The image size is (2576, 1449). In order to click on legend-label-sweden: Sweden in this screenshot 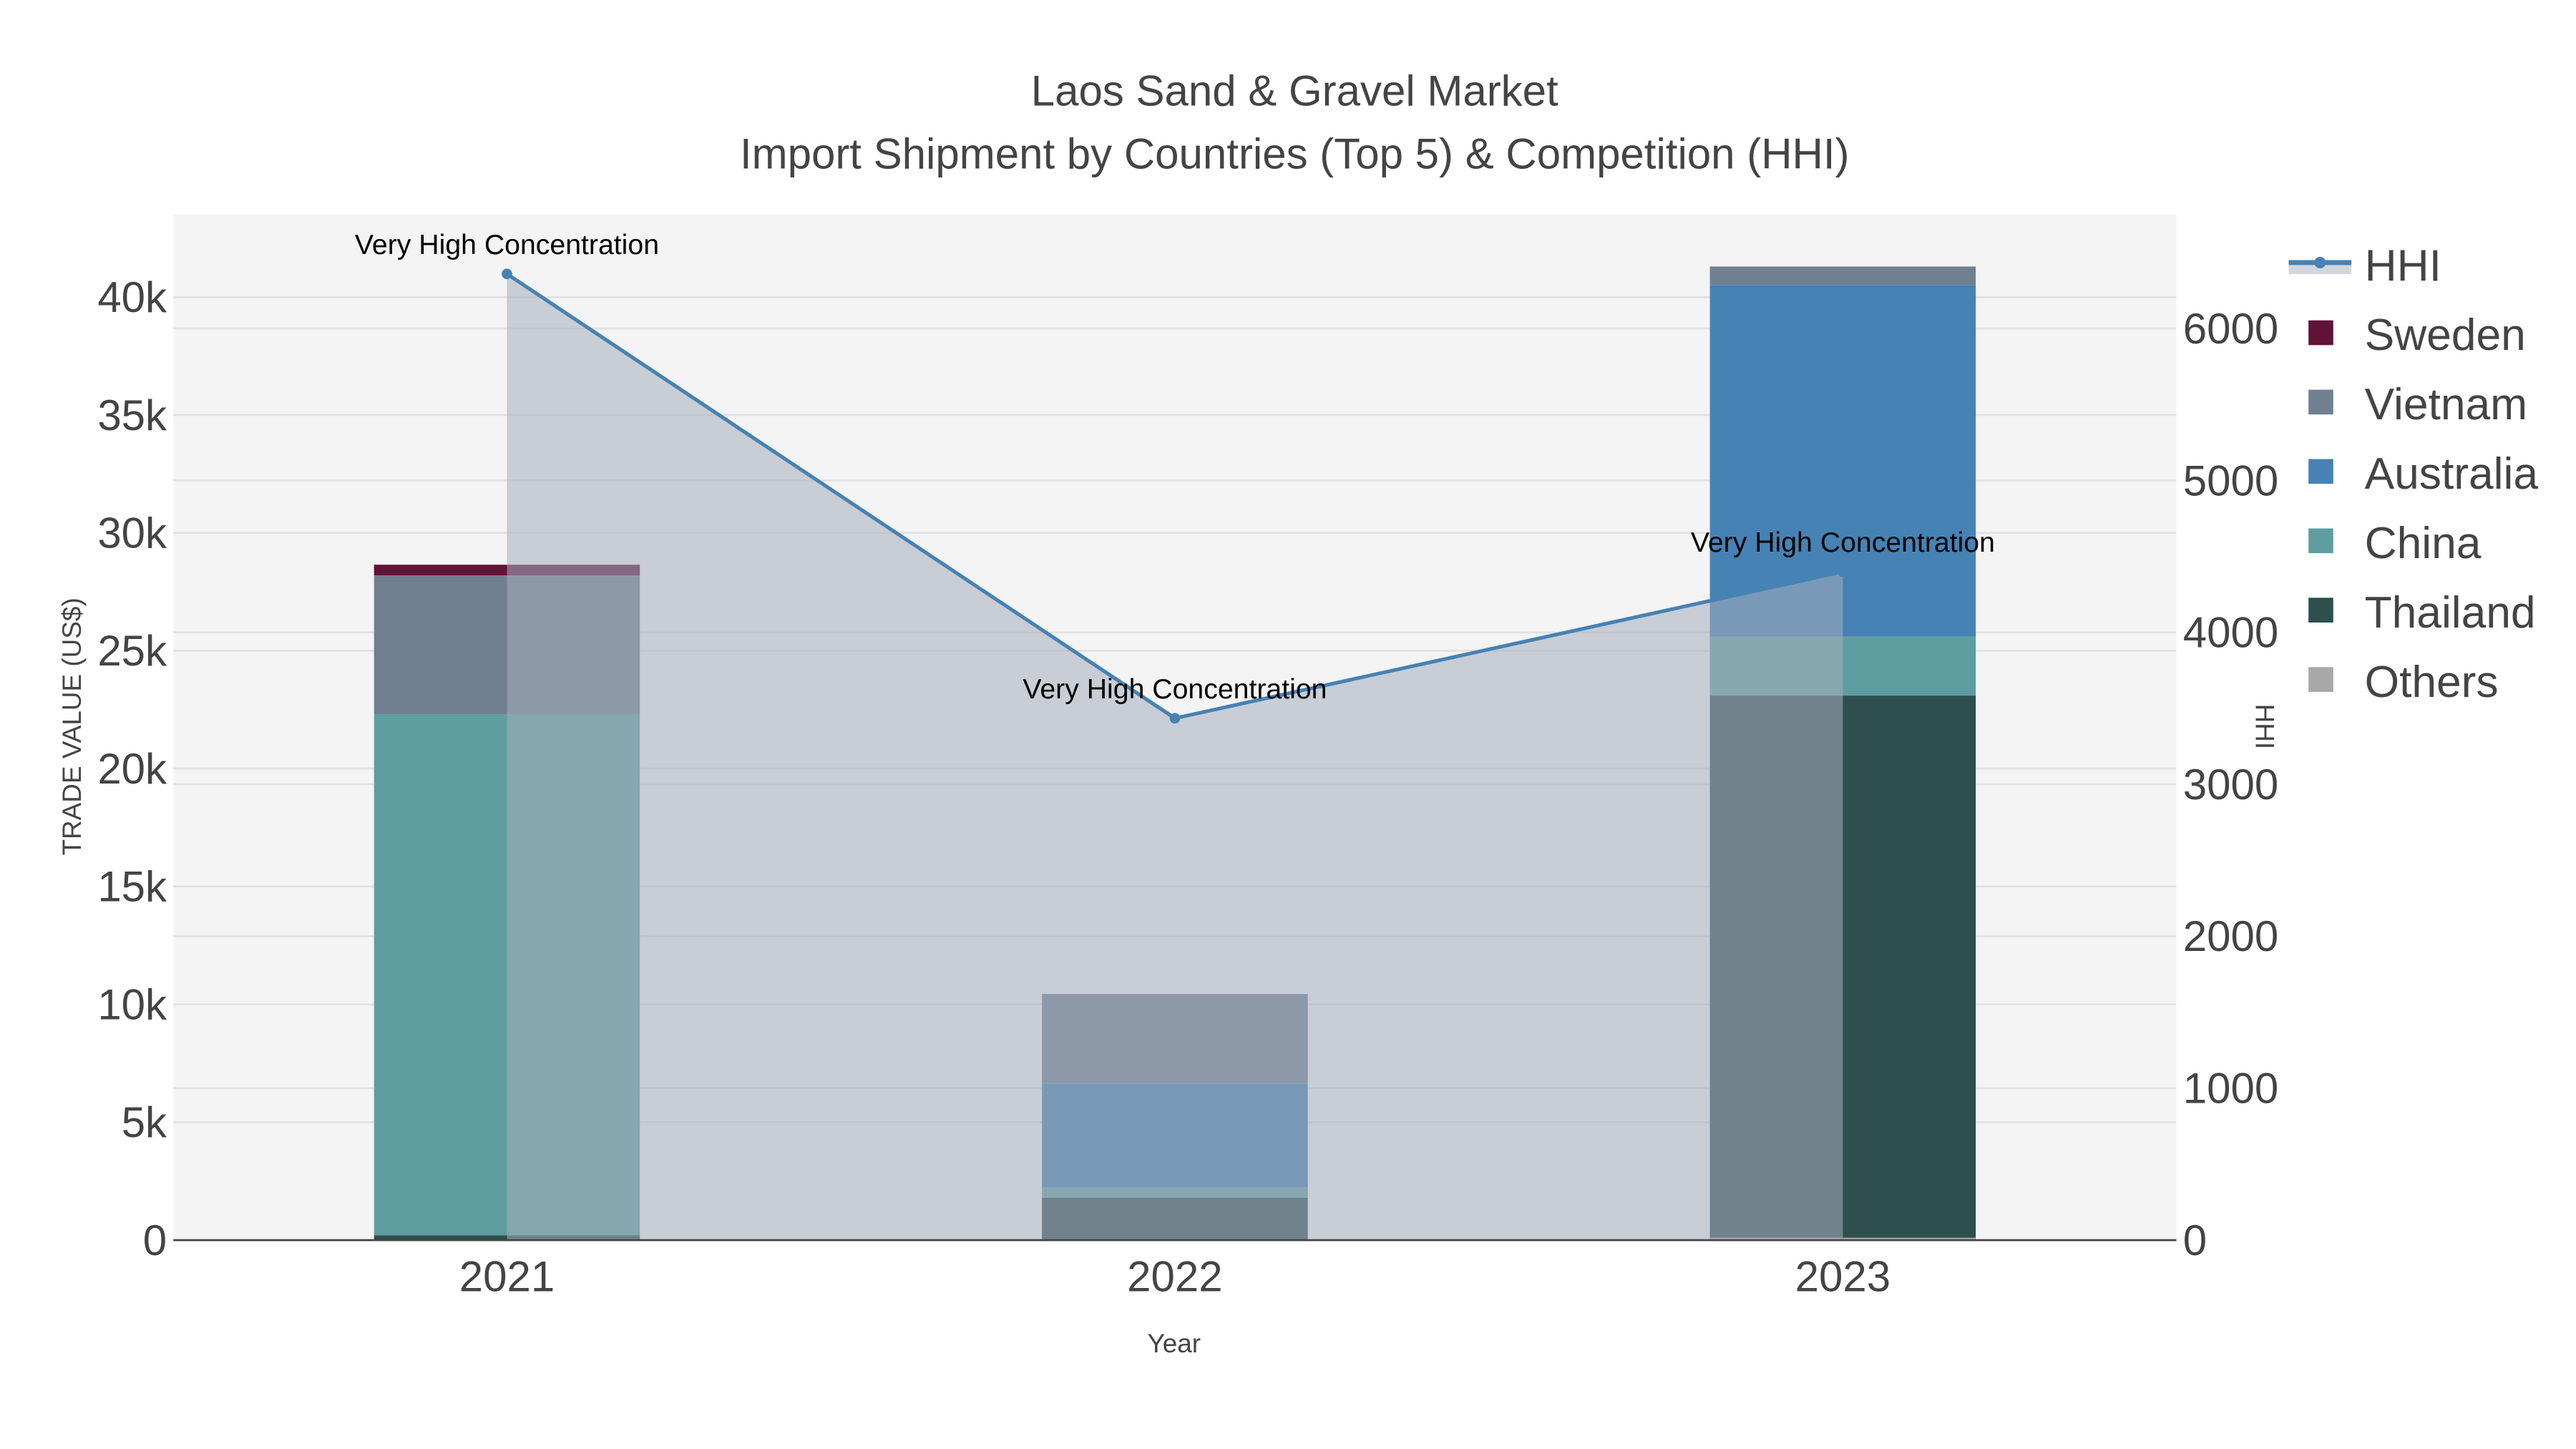, I will do `click(2445, 335)`.